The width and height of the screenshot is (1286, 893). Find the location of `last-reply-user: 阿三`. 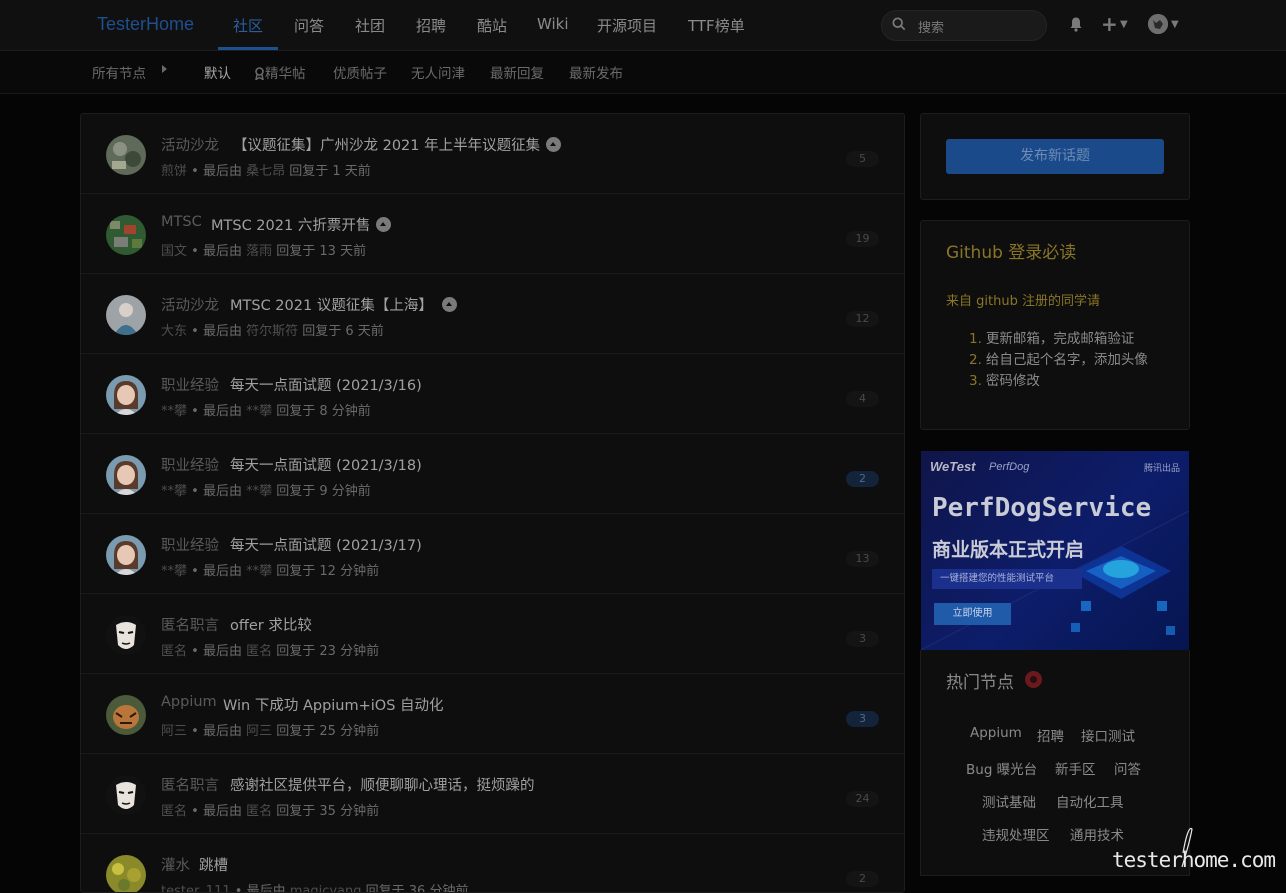

last-reply-user: 阿三 is located at coordinates (259, 731).